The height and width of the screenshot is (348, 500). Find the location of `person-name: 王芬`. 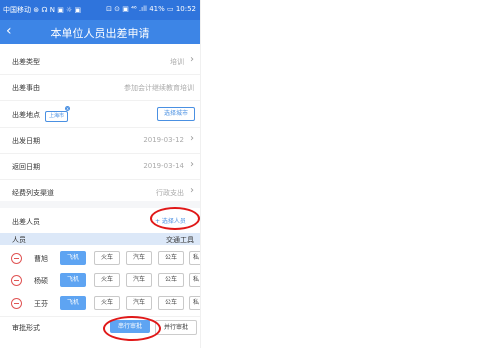

person-name: 王芬 is located at coordinates (41, 304).